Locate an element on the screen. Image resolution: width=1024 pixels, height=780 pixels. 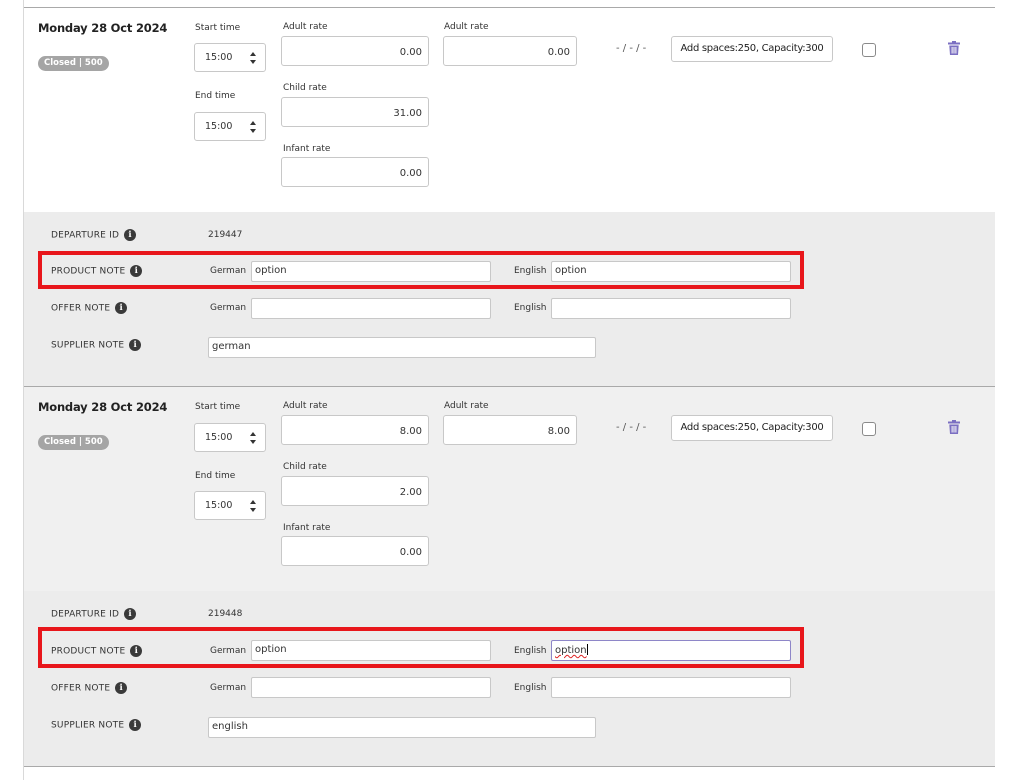
supplier-note-input: german is located at coordinates (402, 347).